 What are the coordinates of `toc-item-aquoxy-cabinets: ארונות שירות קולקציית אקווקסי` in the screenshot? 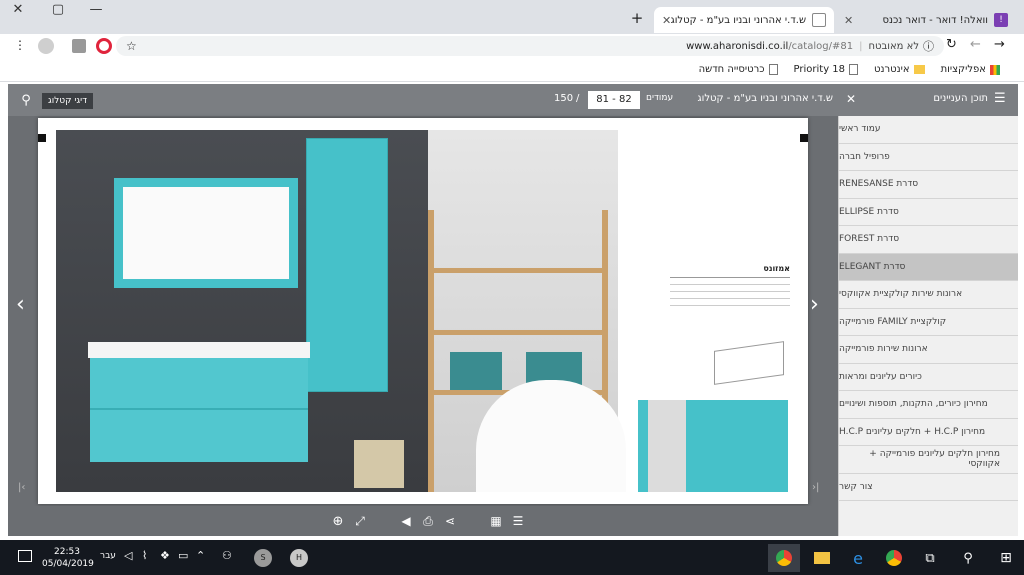 It's located at (928, 295).